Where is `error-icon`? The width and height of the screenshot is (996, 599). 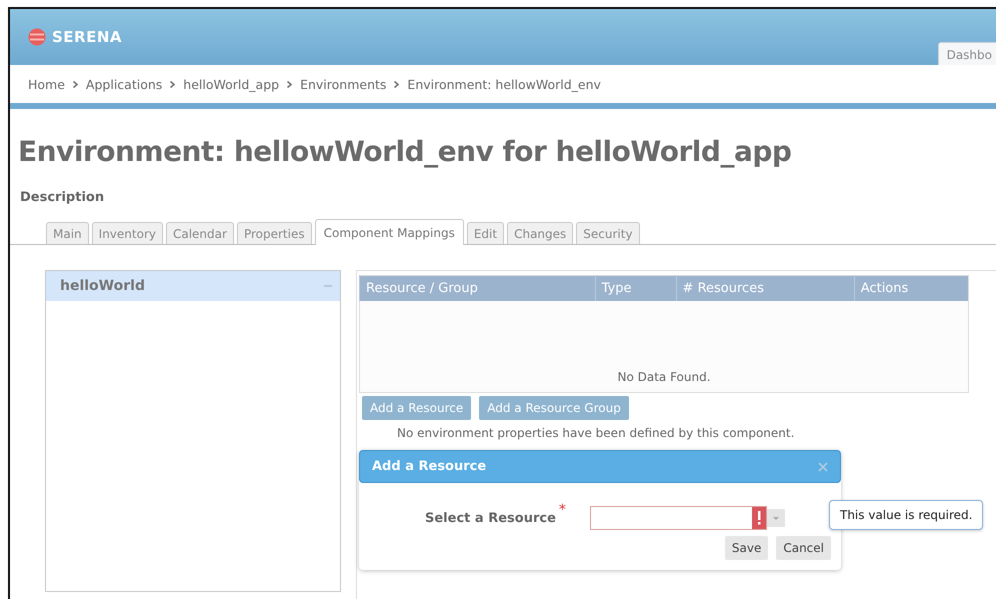
error-icon is located at coordinates (759, 518).